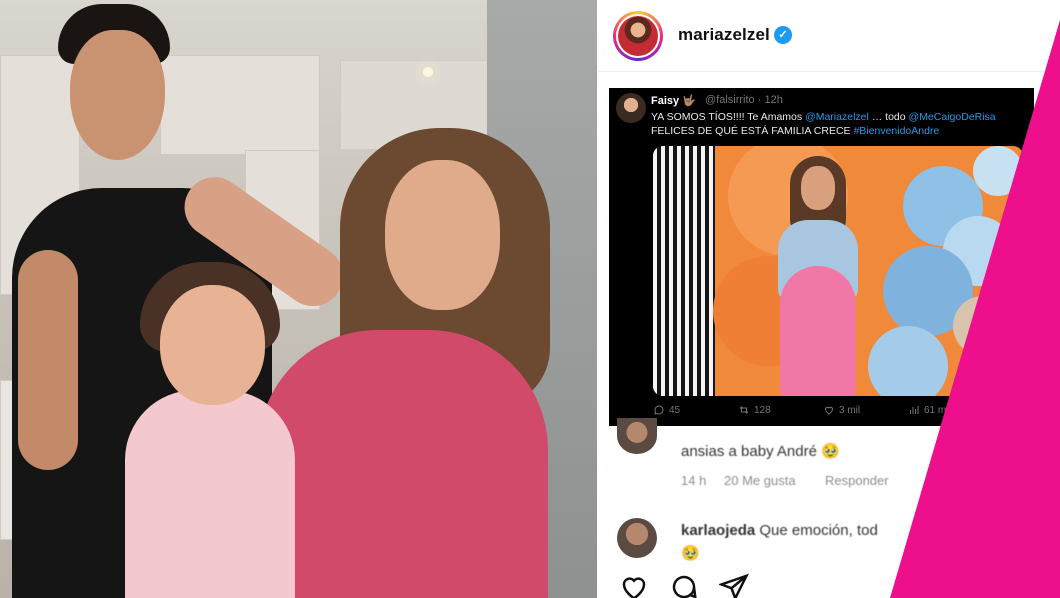 The height and width of the screenshot is (598, 1060). What do you see at coordinates (631, 108) in the screenshot?
I see `tweet-avatar` at bounding box center [631, 108].